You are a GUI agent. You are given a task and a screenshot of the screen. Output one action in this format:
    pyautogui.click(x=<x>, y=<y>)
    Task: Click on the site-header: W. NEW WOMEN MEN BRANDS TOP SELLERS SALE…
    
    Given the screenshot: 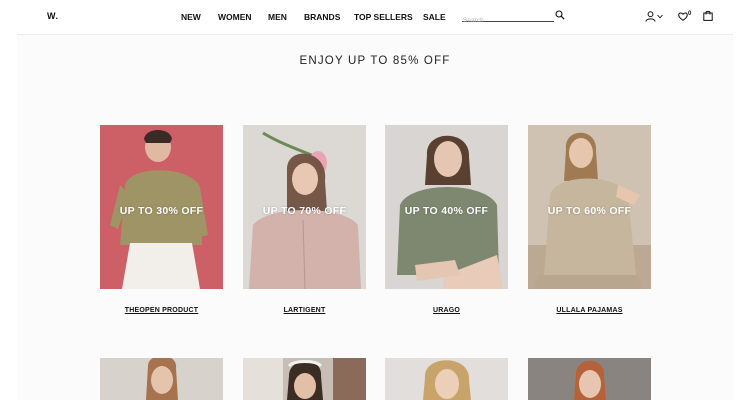 What is the action you would take?
    pyautogui.click(x=375, y=17)
    